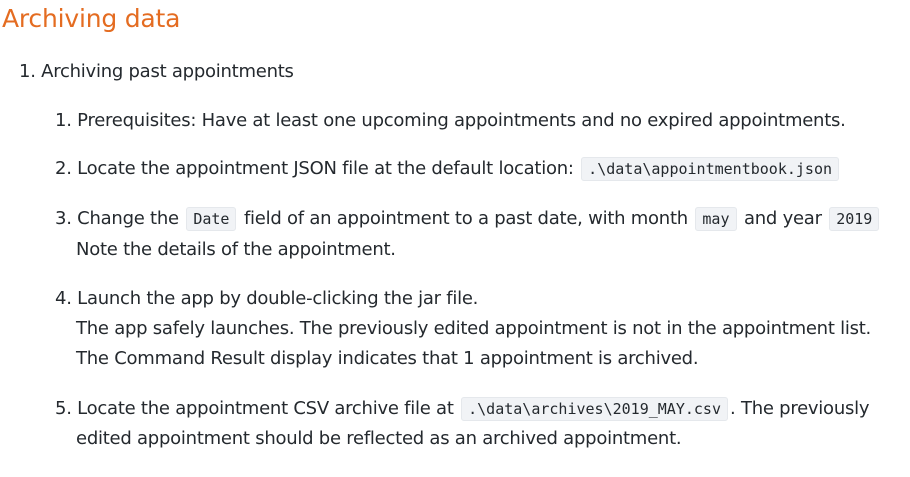 Image resolution: width=910 pixels, height=477 pixels. I want to click on step-1-number: 1., so click(63, 120).